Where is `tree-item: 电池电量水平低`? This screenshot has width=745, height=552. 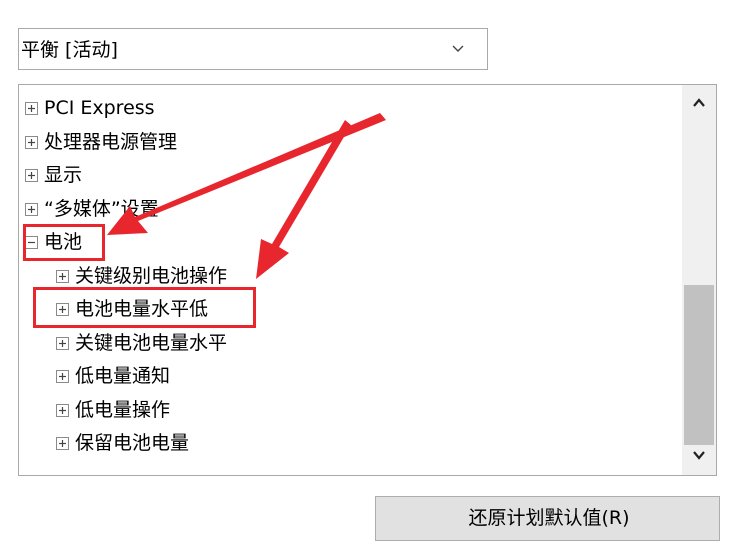 tree-item: 电池电量水平低 is located at coordinates (356, 309).